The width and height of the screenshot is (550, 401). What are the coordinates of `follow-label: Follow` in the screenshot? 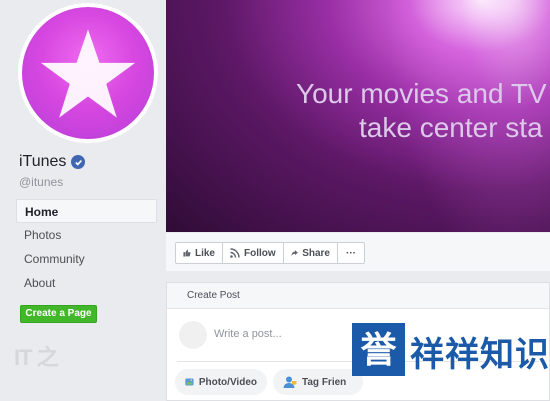 It's located at (260, 253).